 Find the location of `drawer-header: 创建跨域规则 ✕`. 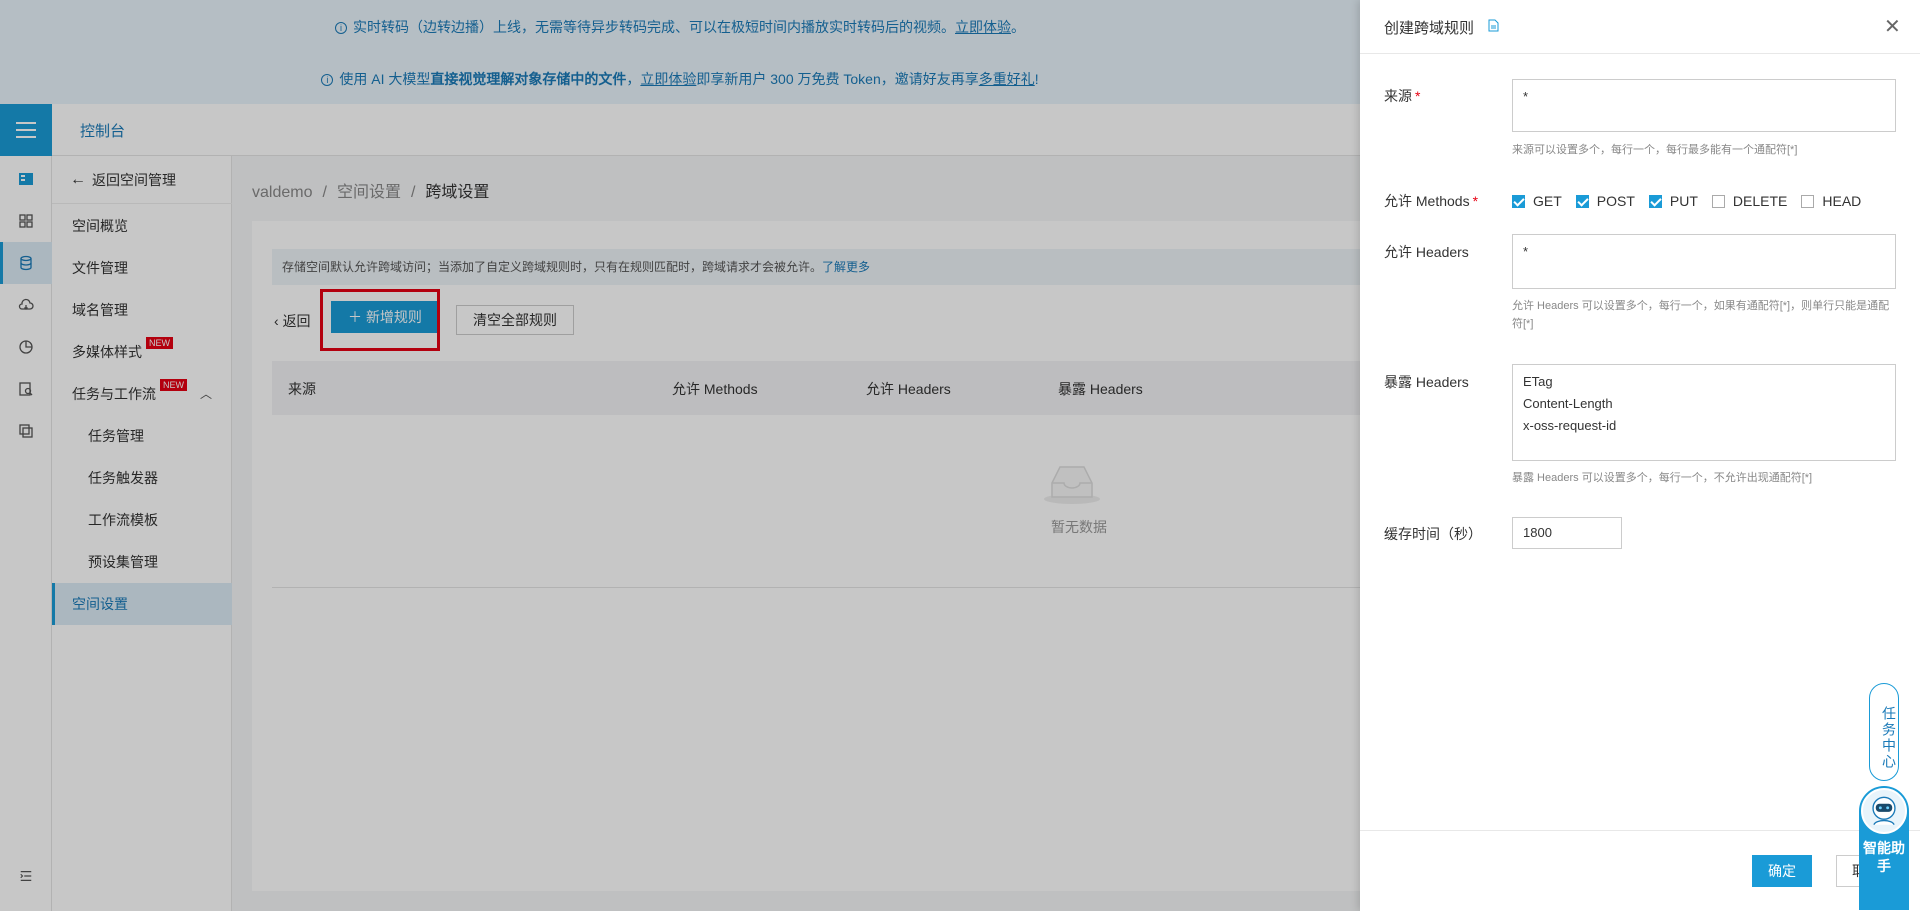

drawer-header: 创建跨域规则 ✕ is located at coordinates (1640, 27).